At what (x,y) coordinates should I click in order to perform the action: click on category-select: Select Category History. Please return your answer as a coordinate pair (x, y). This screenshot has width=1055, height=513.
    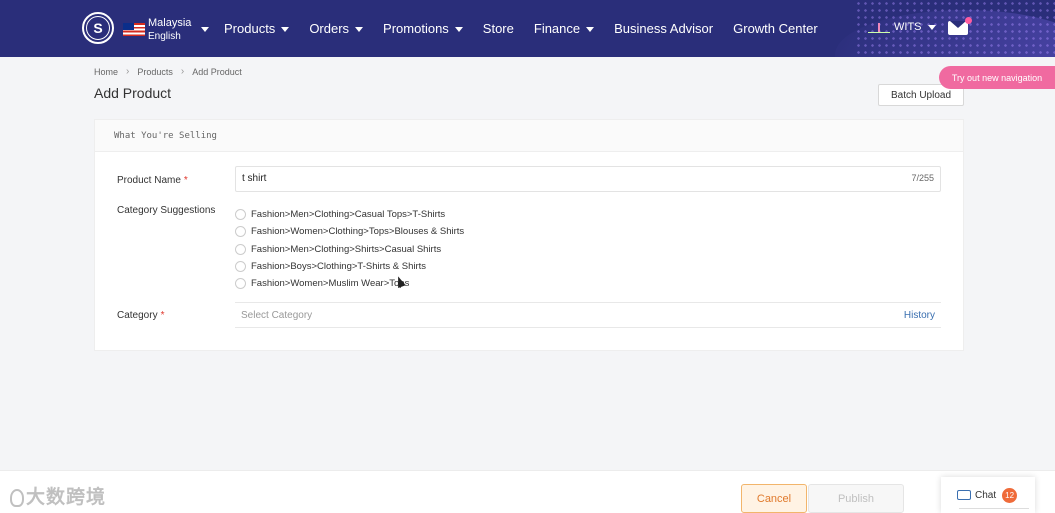
    Looking at the image, I should click on (588, 315).